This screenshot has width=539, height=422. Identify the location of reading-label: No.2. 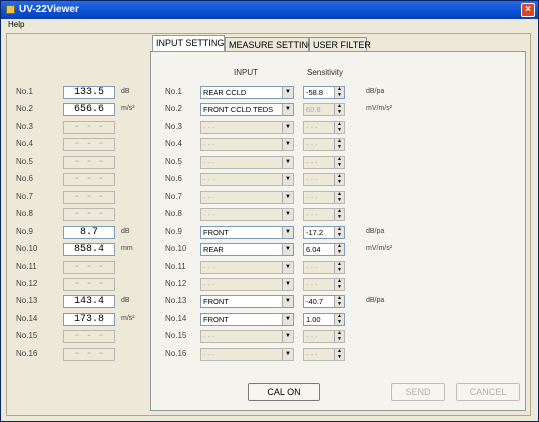
(24, 108).